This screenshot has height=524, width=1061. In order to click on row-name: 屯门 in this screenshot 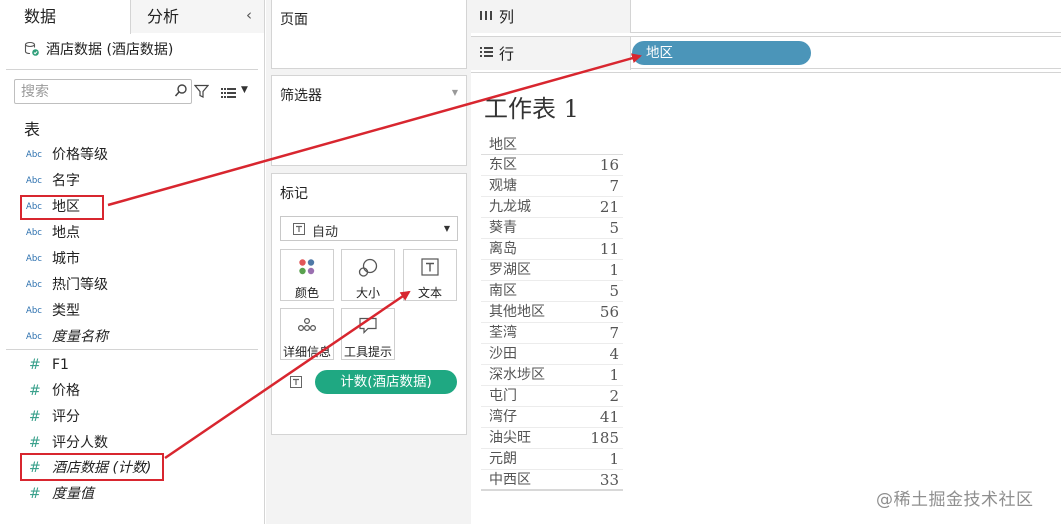, I will do `click(503, 396)`.